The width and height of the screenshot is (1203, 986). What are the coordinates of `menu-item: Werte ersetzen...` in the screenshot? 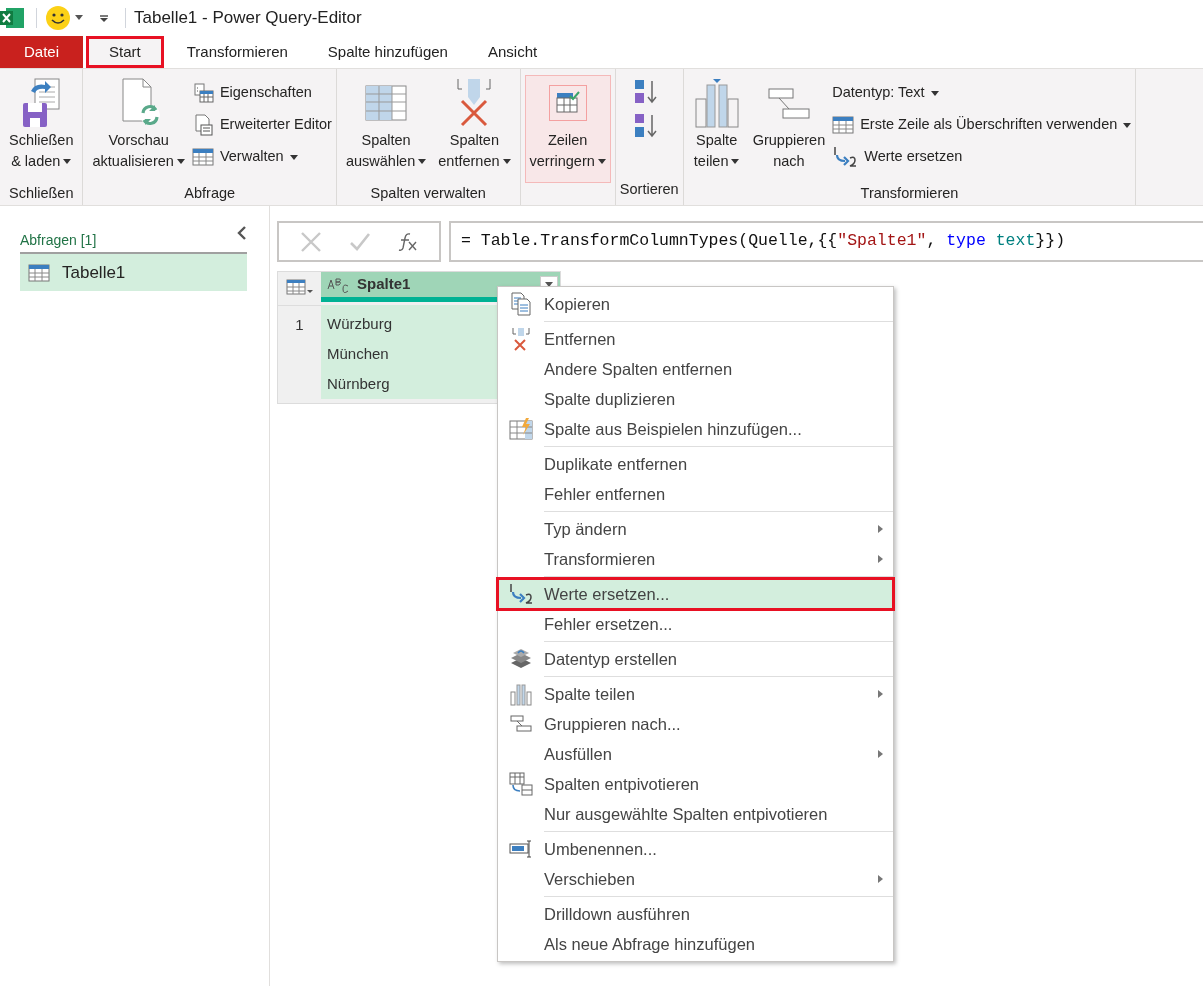 It's located at (695, 594).